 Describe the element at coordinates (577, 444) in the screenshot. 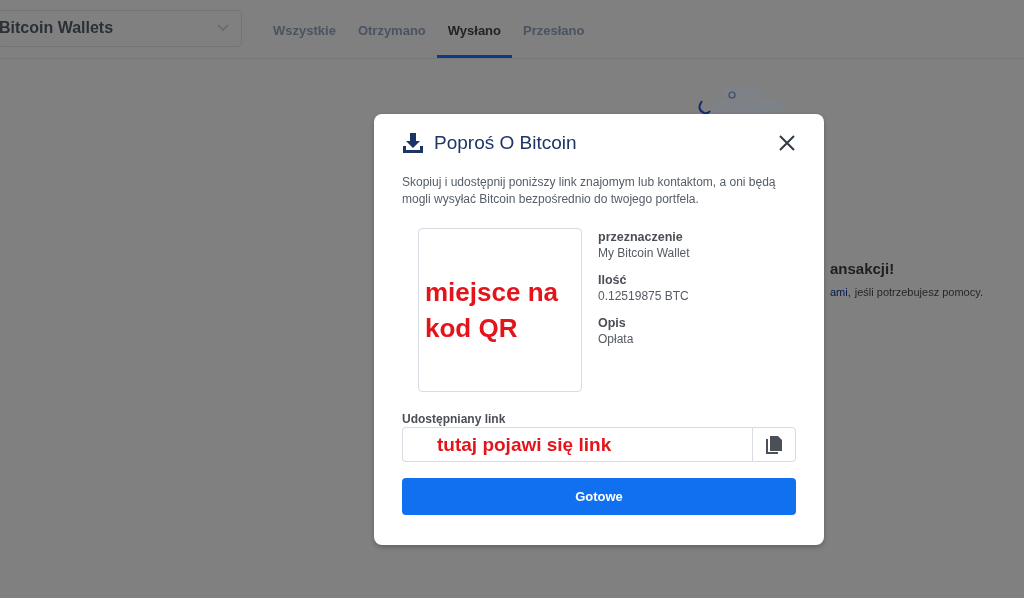

I see `link-field: tutaj pojawi się link` at that location.